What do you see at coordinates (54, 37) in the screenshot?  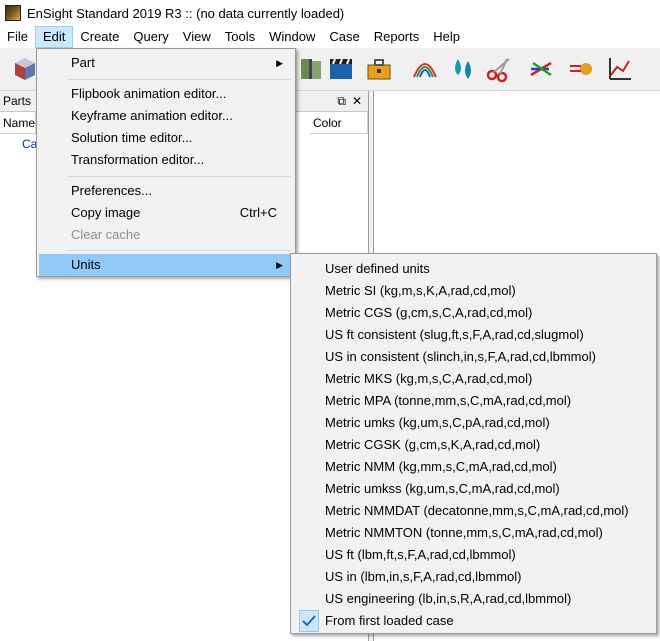 I see `menu-edit: Edit` at bounding box center [54, 37].